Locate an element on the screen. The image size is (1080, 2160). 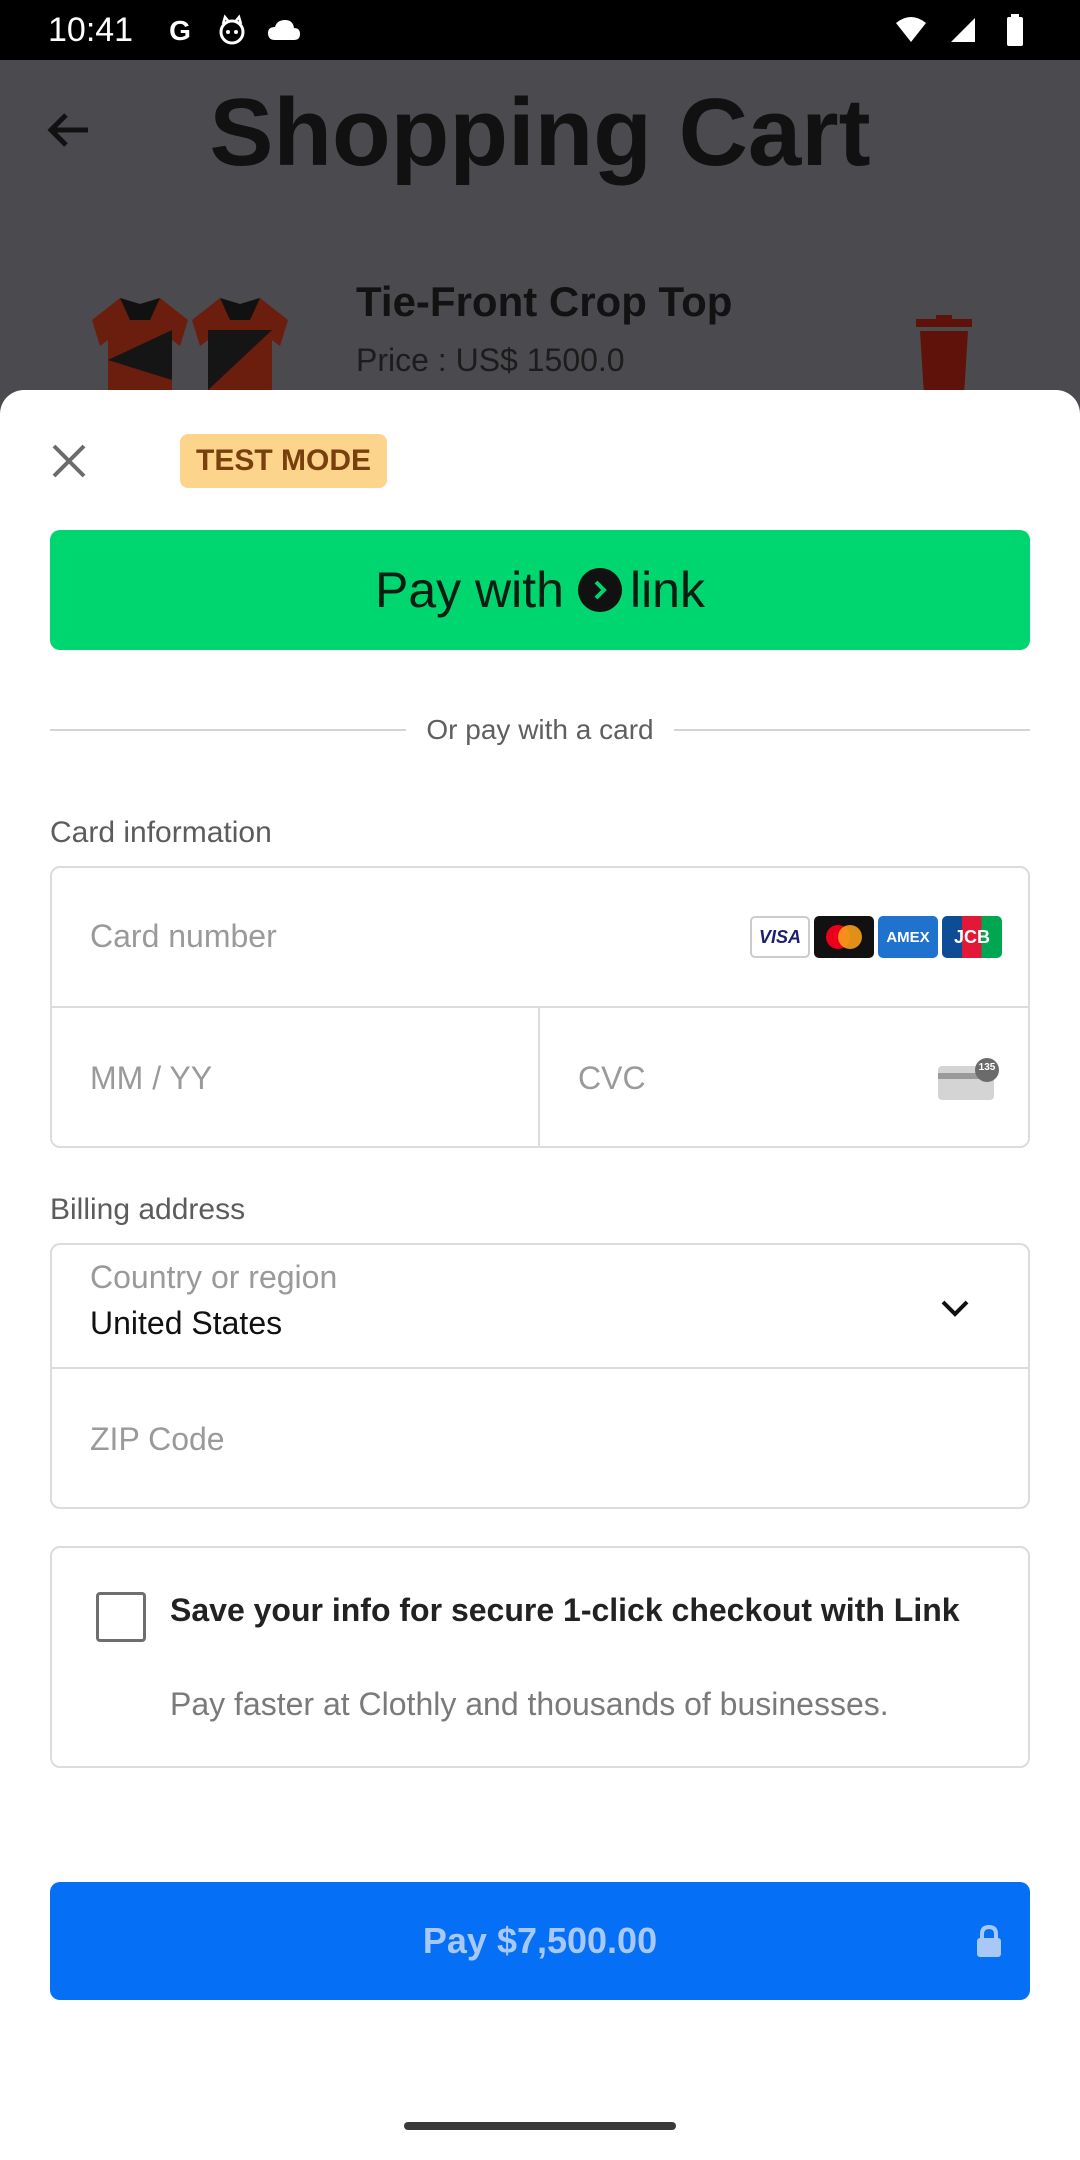
pay-button: Pay $7,500.00 is located at coordinates (540, 1941).